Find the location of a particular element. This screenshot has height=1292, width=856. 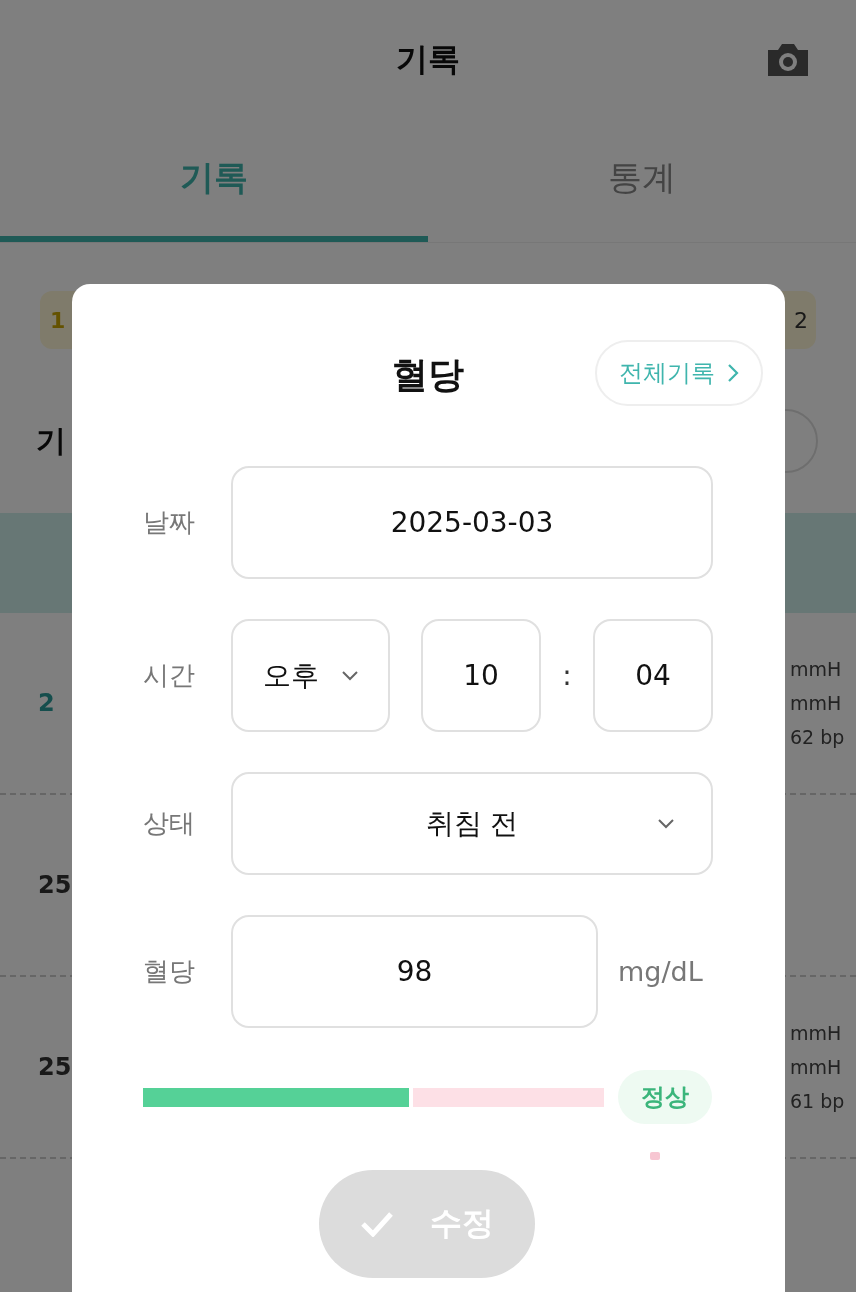

record-value: 62 bp is located at coordinates (818, 737).